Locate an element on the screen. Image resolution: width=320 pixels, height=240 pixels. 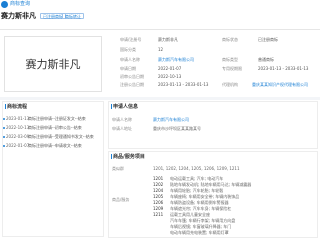
field-label: 注册公告日期 is located at coordinates (132, 84).